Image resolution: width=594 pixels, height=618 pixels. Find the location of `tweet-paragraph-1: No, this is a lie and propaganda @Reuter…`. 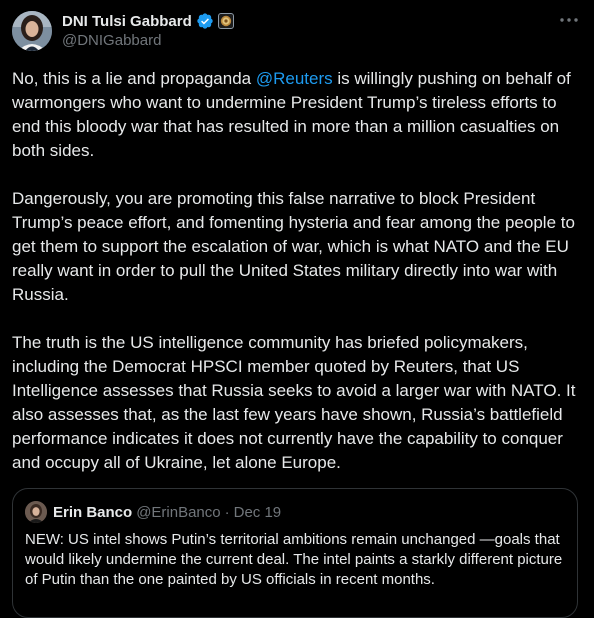

tweet-paragraph-1: No, this is a lie and propaganda @Reuter… is located at coordinates (298, 115).